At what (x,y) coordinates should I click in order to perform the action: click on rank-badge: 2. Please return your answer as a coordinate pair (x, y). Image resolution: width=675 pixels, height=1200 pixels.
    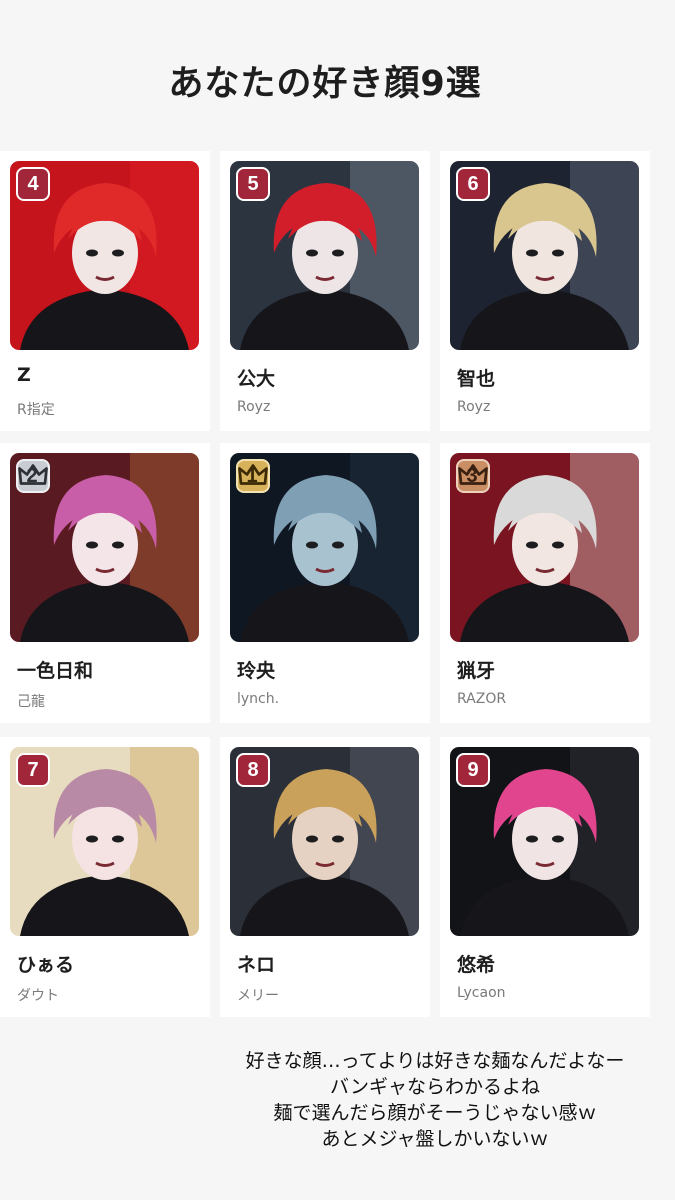
    Looking at the image, I should click on (33, 476).